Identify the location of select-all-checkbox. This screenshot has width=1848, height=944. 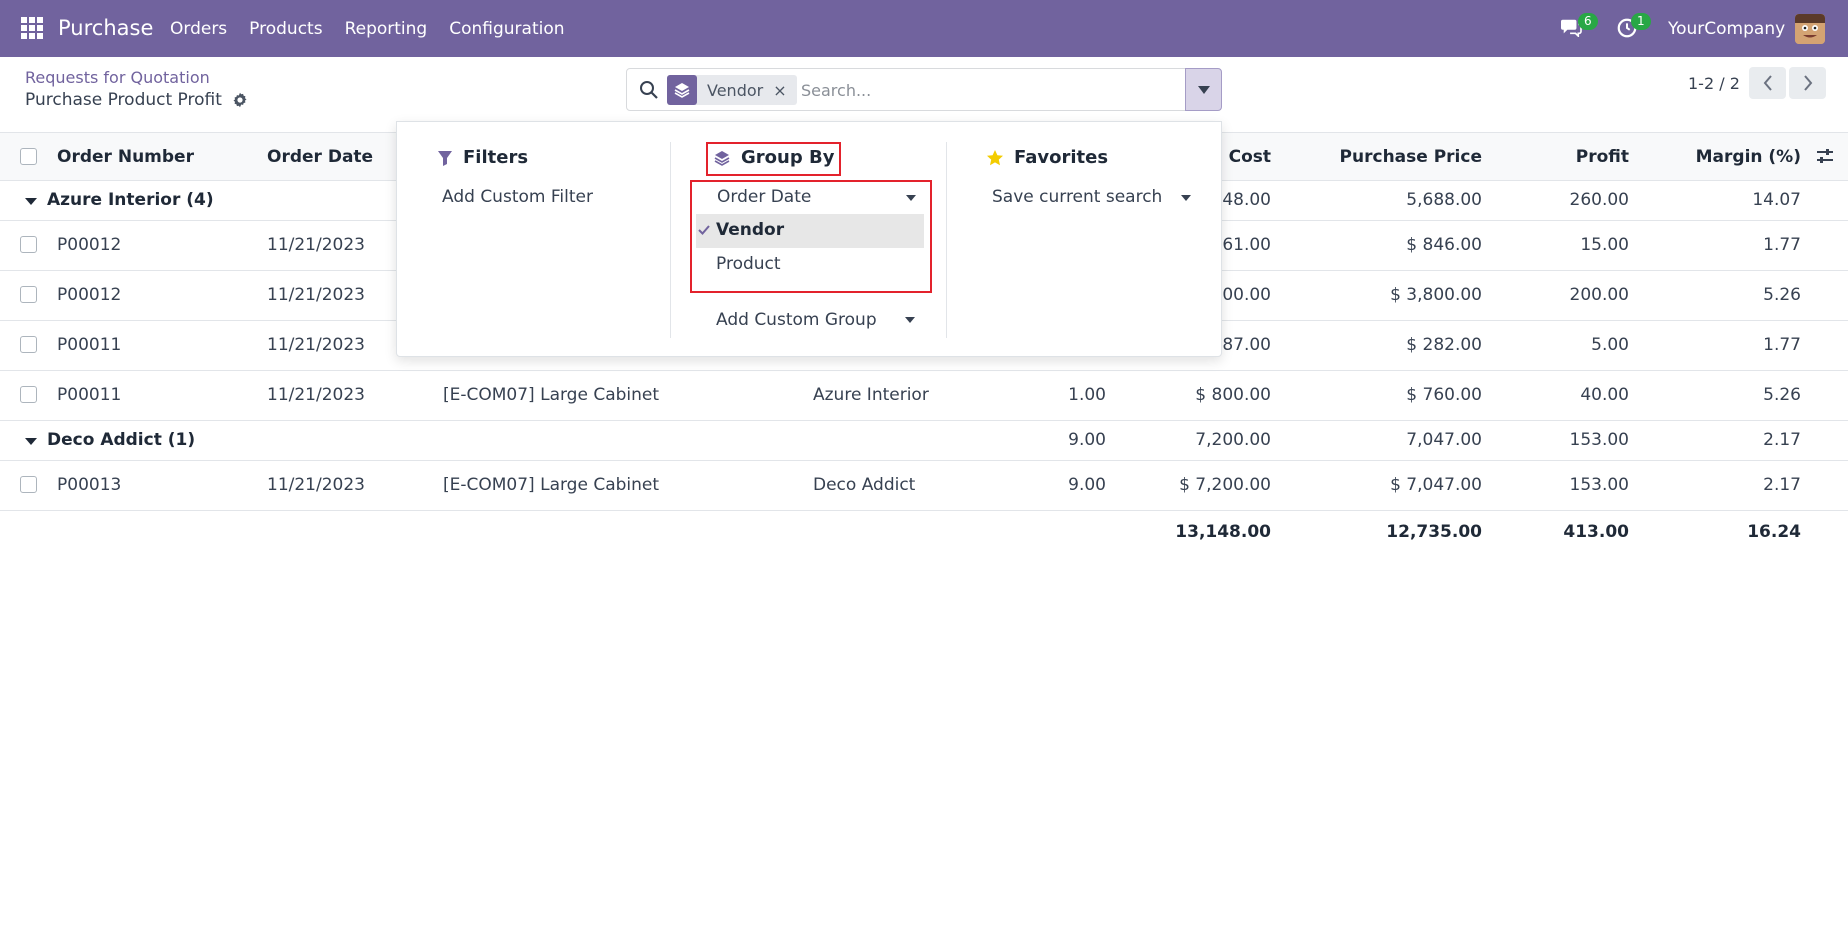
(28, 156).